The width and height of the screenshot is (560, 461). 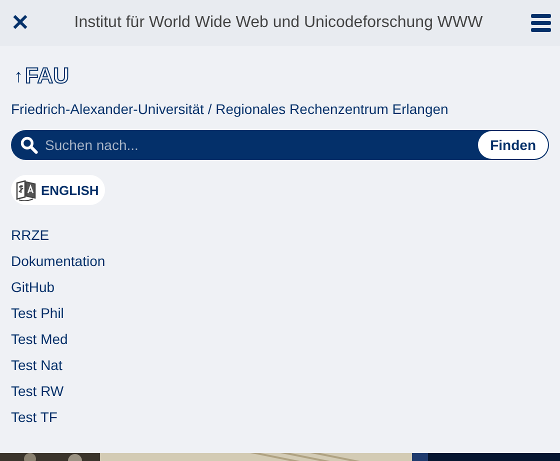 What do you see at coordinates (58, 190) in the screenshot?
I see `language-button: ENGLISH` at bounding box center [58, 190].